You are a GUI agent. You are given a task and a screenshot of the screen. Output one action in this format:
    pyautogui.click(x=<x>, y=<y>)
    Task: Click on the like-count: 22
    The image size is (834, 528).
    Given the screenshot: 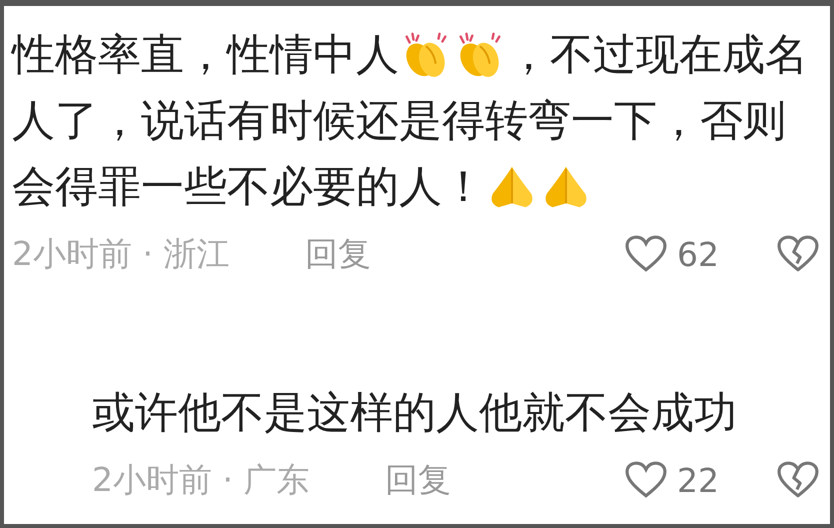 What is the action you would take?
    pyautogui.click(x=698, y=480)
    